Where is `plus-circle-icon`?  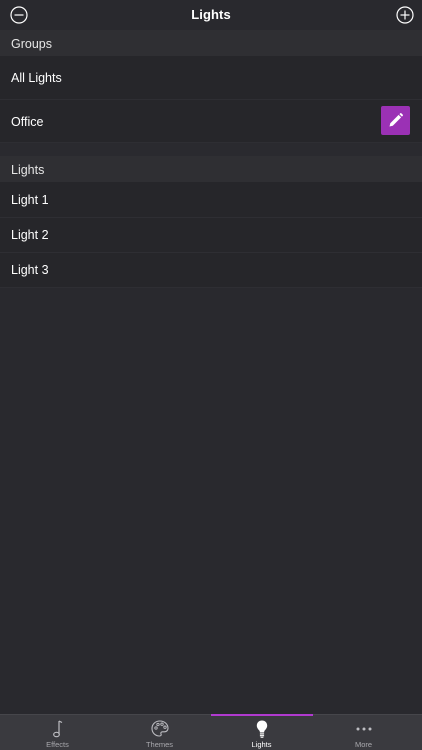 plus-circle-icon is located at coordinates (405, 15).